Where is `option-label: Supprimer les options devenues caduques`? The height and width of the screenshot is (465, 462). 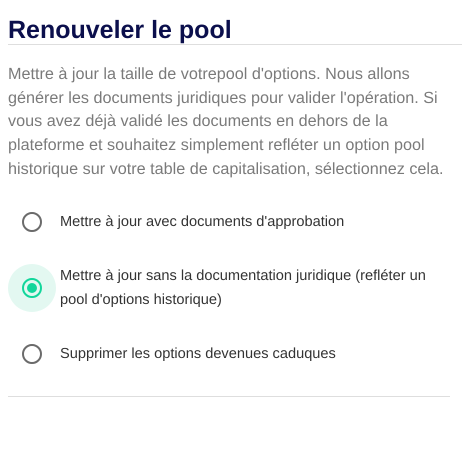 option-label: Supprimer les options devenues caduques is located at coordinates (198, 354).